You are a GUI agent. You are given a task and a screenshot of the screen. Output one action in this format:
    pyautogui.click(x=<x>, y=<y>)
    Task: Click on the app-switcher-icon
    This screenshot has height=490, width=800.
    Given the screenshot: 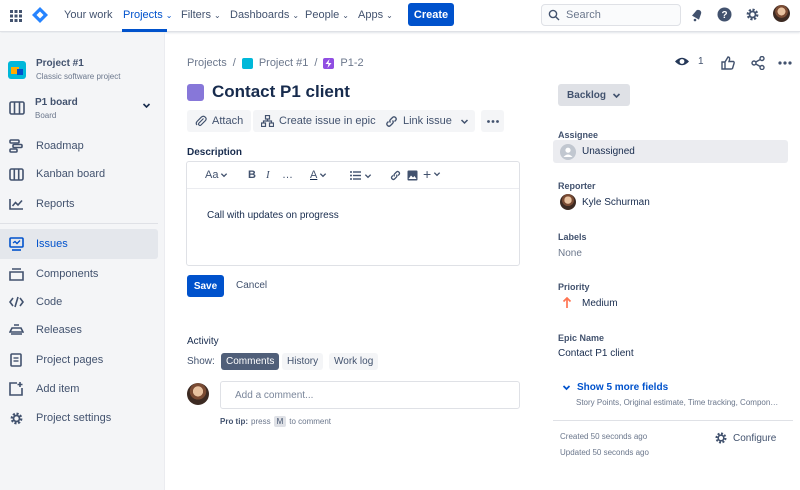 What is the action you would take?
    pyautogui.click(x=16, y=16)
    